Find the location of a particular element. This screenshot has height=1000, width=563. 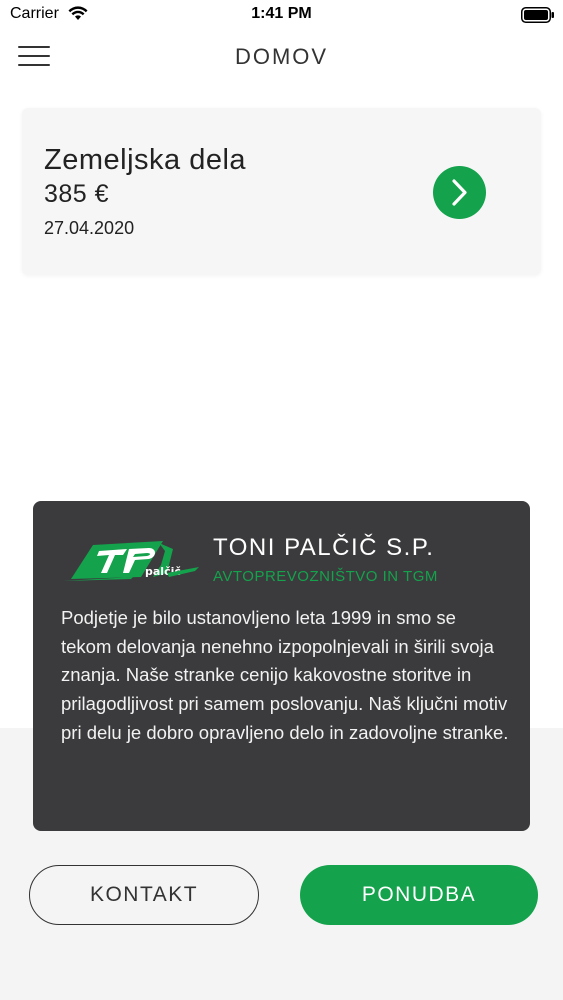

status-time: 1:41 PM is located at coordinates (281, 13).